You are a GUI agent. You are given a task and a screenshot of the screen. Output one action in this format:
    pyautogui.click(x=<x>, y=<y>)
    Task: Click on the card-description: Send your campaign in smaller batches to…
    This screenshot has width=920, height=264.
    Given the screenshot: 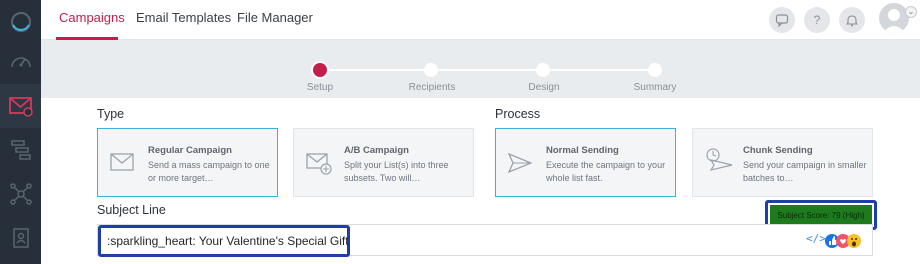 What is the action you would take?
    pyautogui.click(x=805, y=171)
    